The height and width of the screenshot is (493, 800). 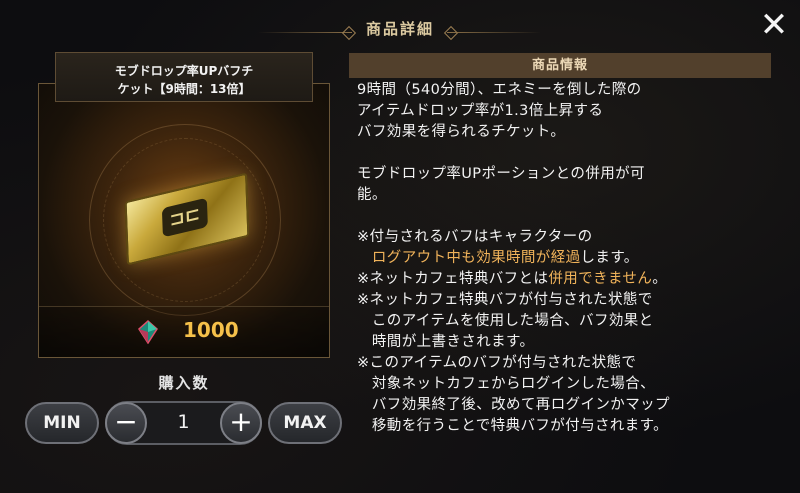 What do you see at coordinates (600, 279) in the screenshot?
I see `highlight-text: 併用できません` at bounding box center [600, 279].